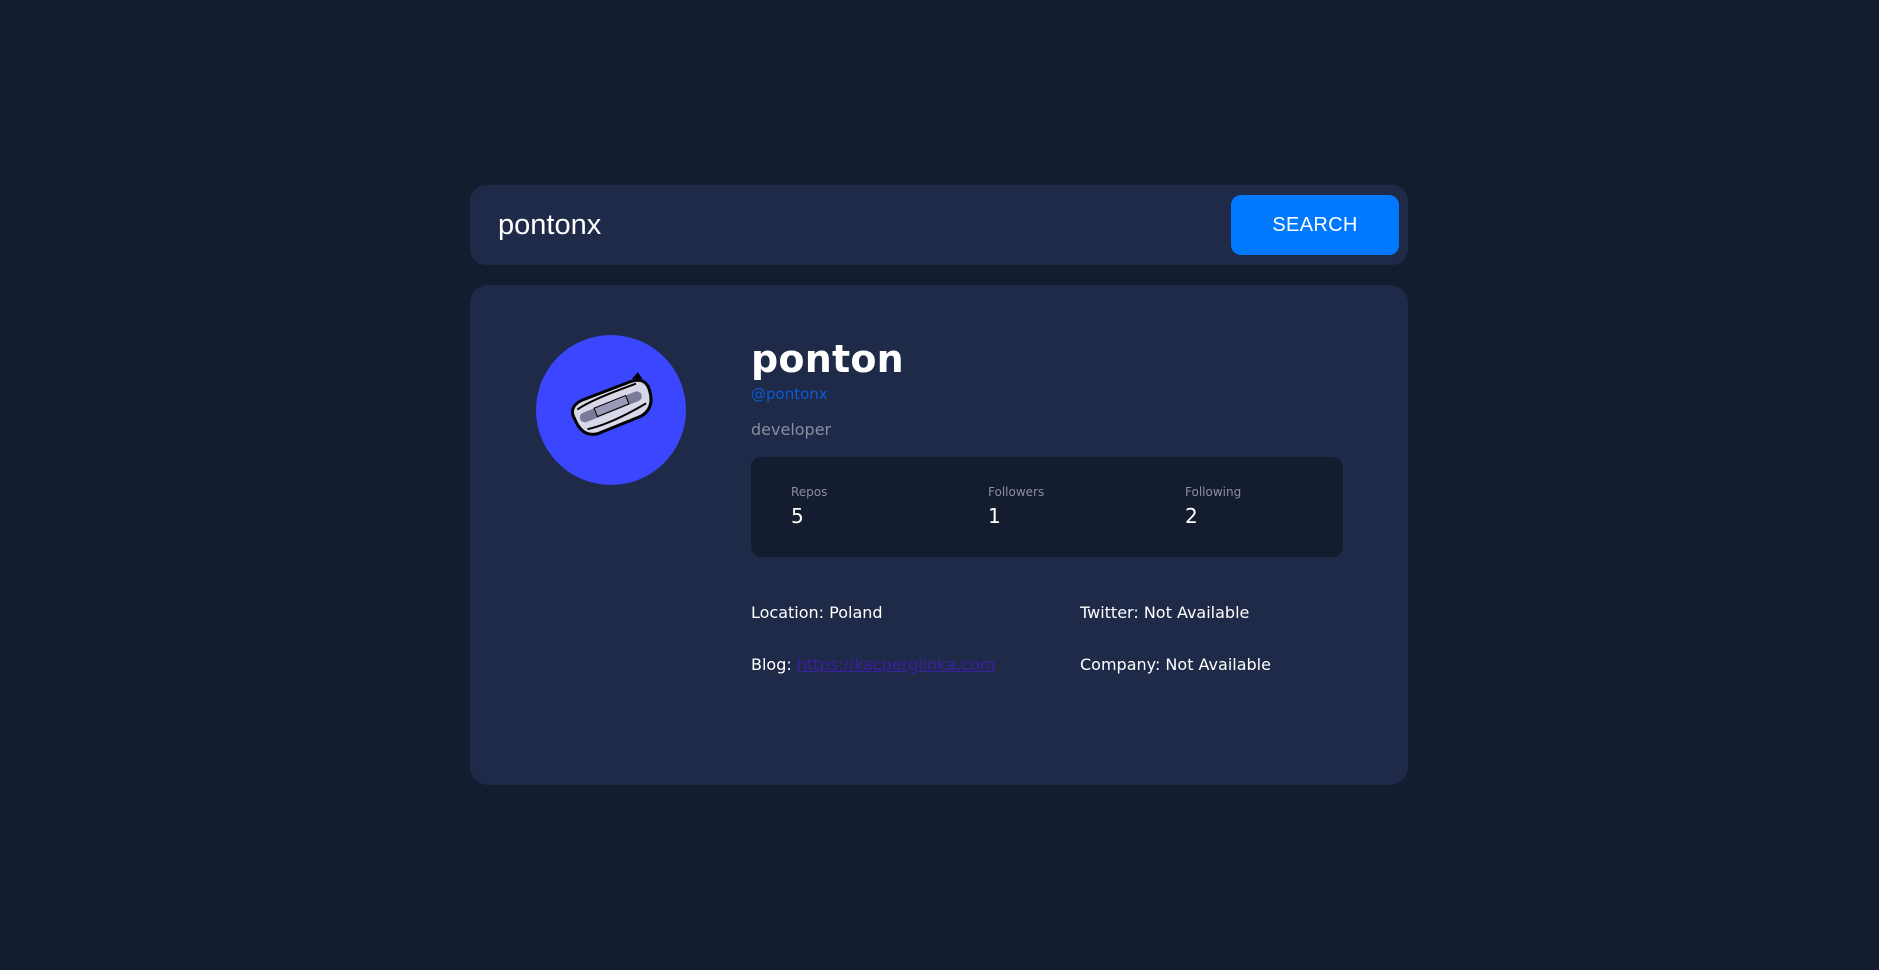 The height and width of the screenshot is (970, 1879). Describe the element at coordinates (1165, 612) in the screenshot. I see `twitter-info: Twitter: Not Available` at that location.